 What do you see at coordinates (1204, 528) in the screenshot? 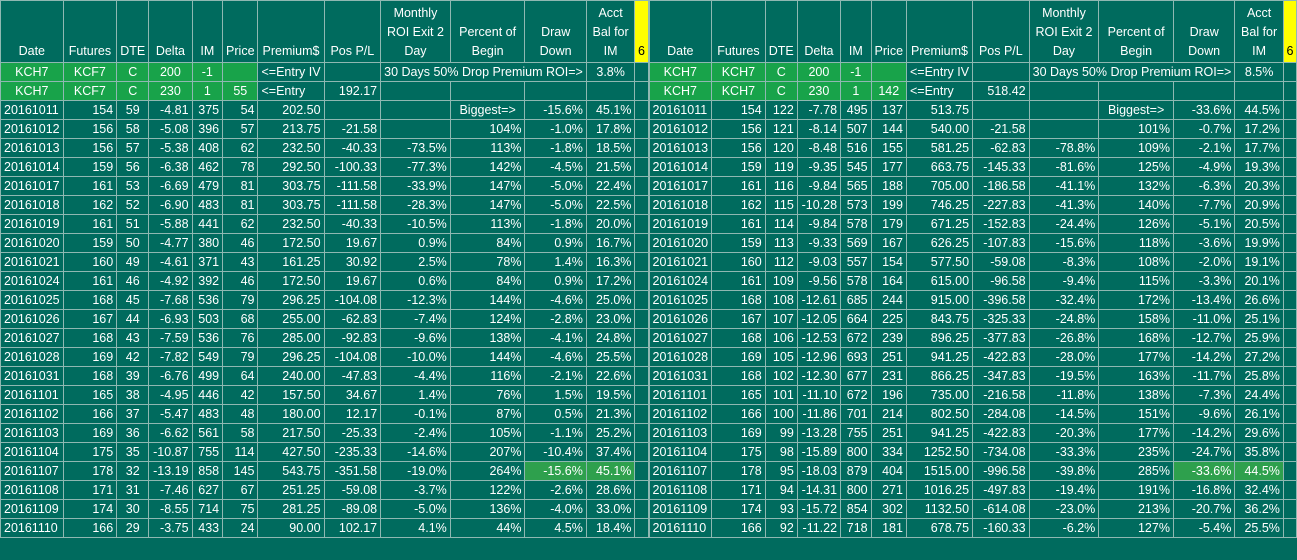
I see `cell-draw-down: -5.4%` at bounding box center [1204, 528].